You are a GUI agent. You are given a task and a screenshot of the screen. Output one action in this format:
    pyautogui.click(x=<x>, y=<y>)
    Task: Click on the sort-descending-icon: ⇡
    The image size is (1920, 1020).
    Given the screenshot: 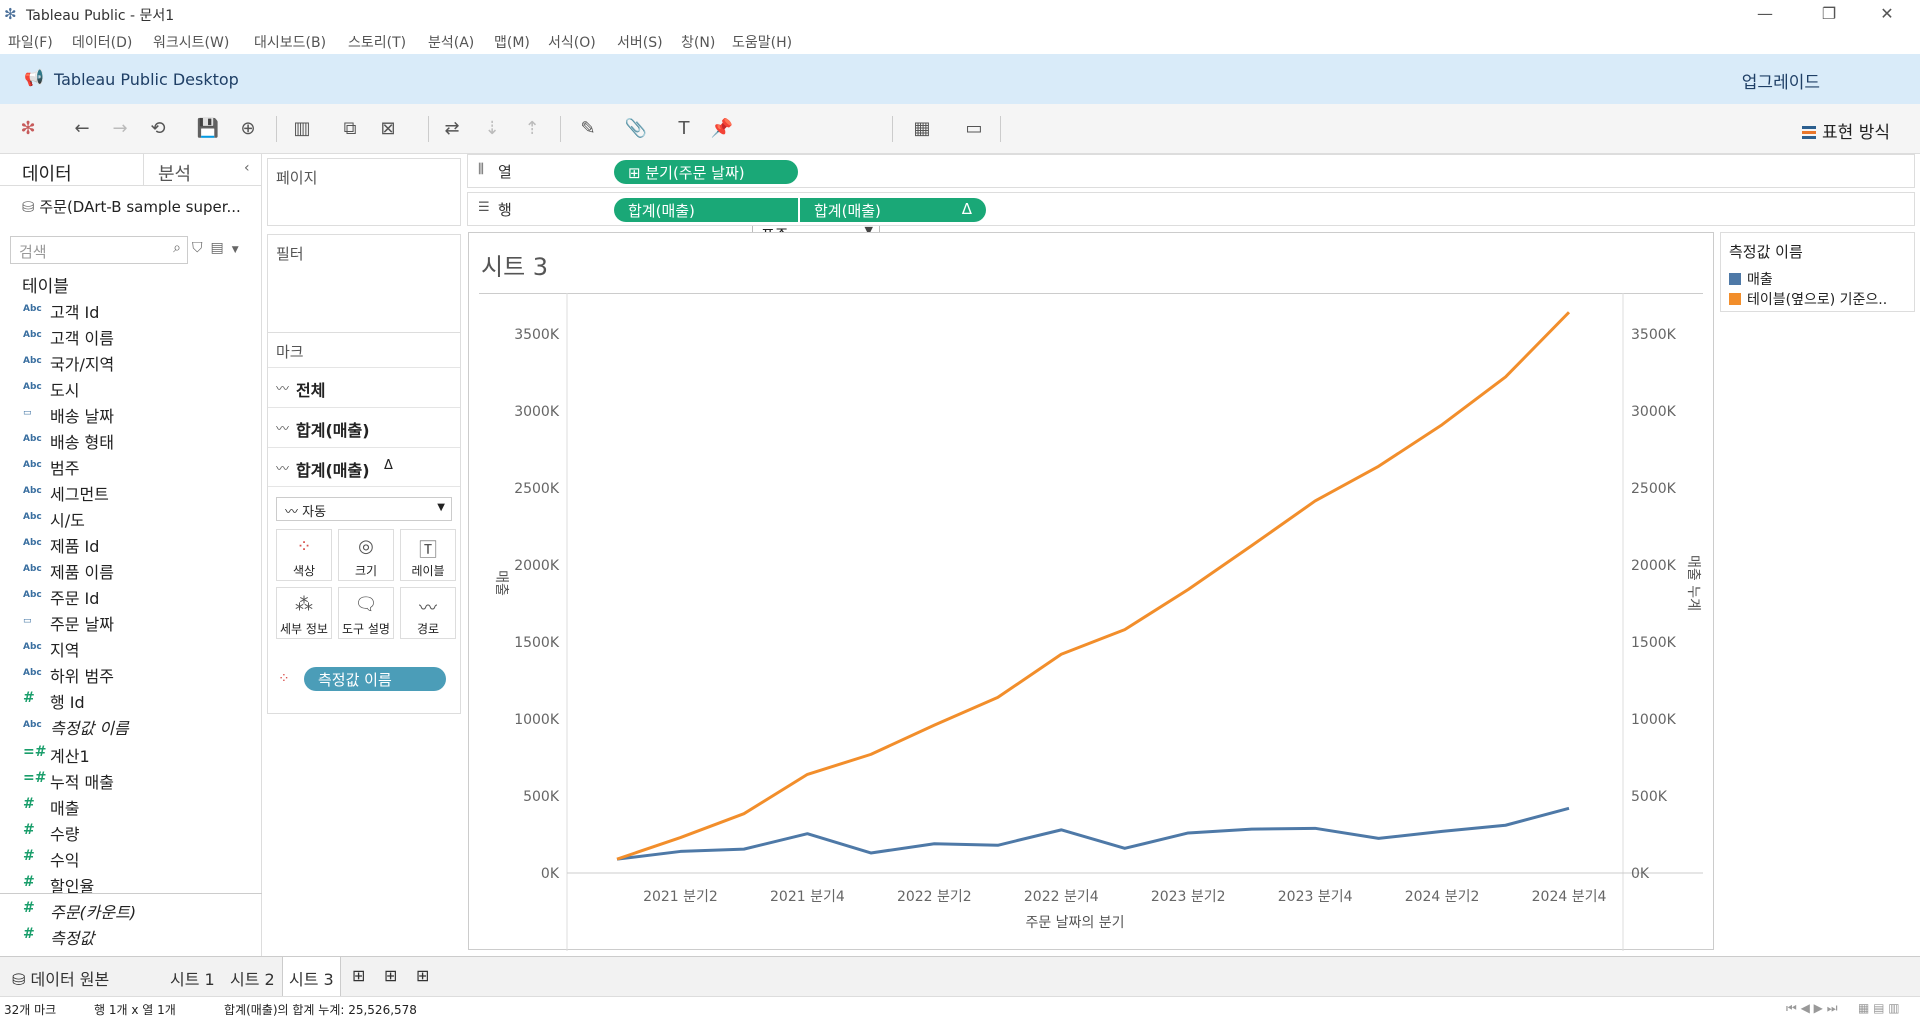 What is the action you would take?
    pyautogui.click(x=532, y=129)
    